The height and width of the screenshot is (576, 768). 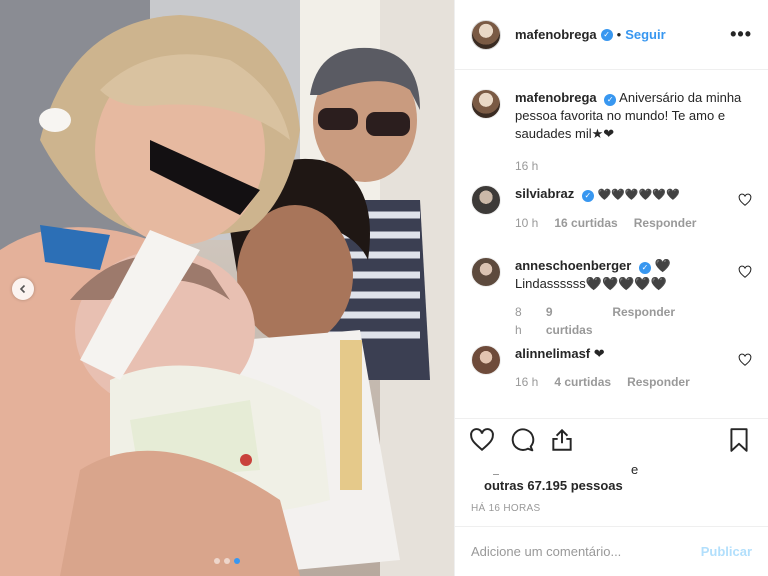 I want to click on caption-time: 16 h, so click(x=526, y=166).